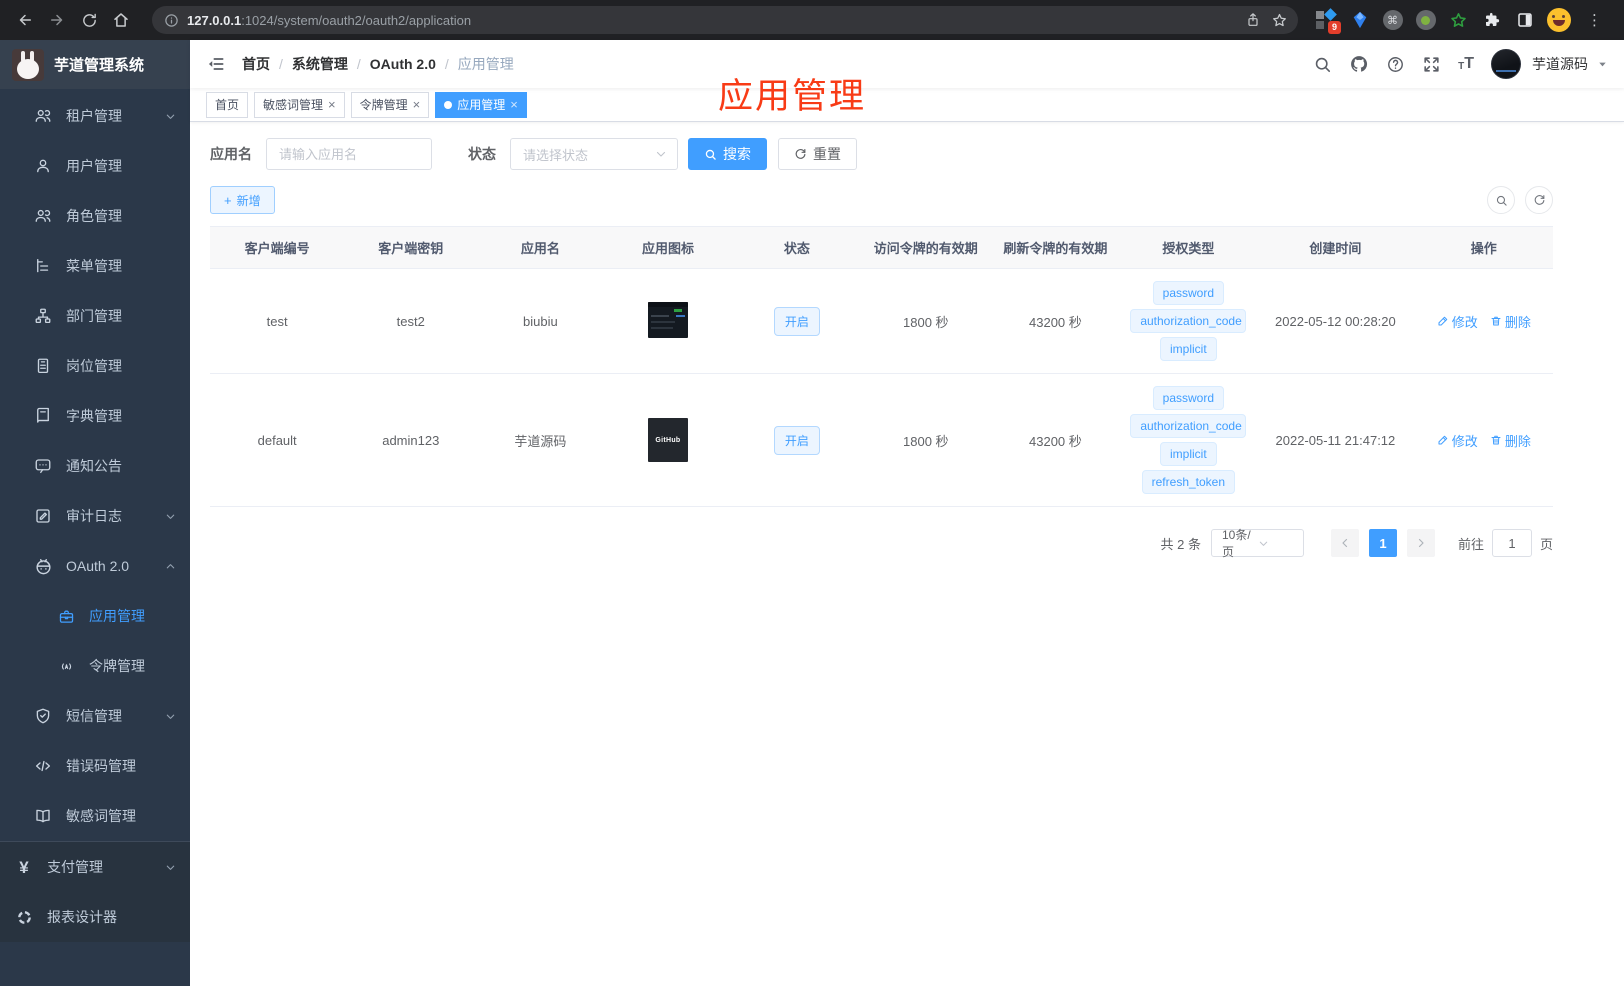 The height and width of the screenshot is (986, 1624). Describe the element at coordinates (95, 716) in the screenshot. I see `sidebar-item-sms: 短信管理` at that location.